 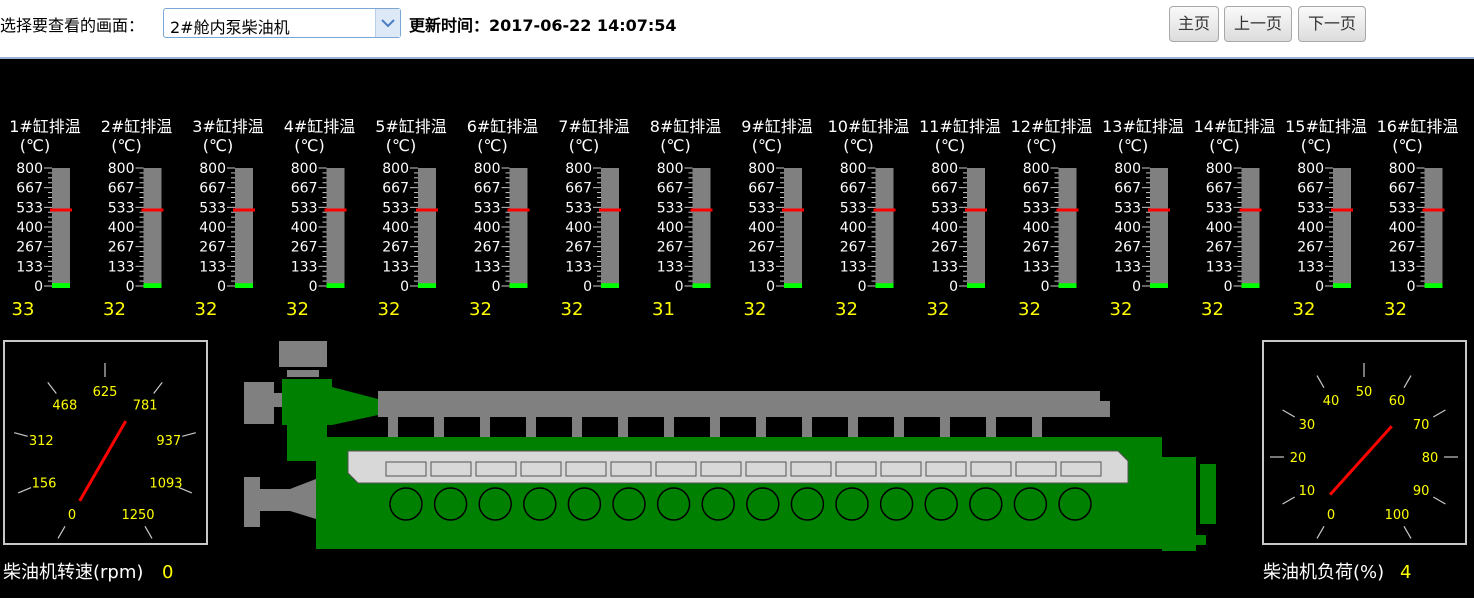 I want to click on cylinder-label: 13#缸排温, so click(x=1143, y=126).